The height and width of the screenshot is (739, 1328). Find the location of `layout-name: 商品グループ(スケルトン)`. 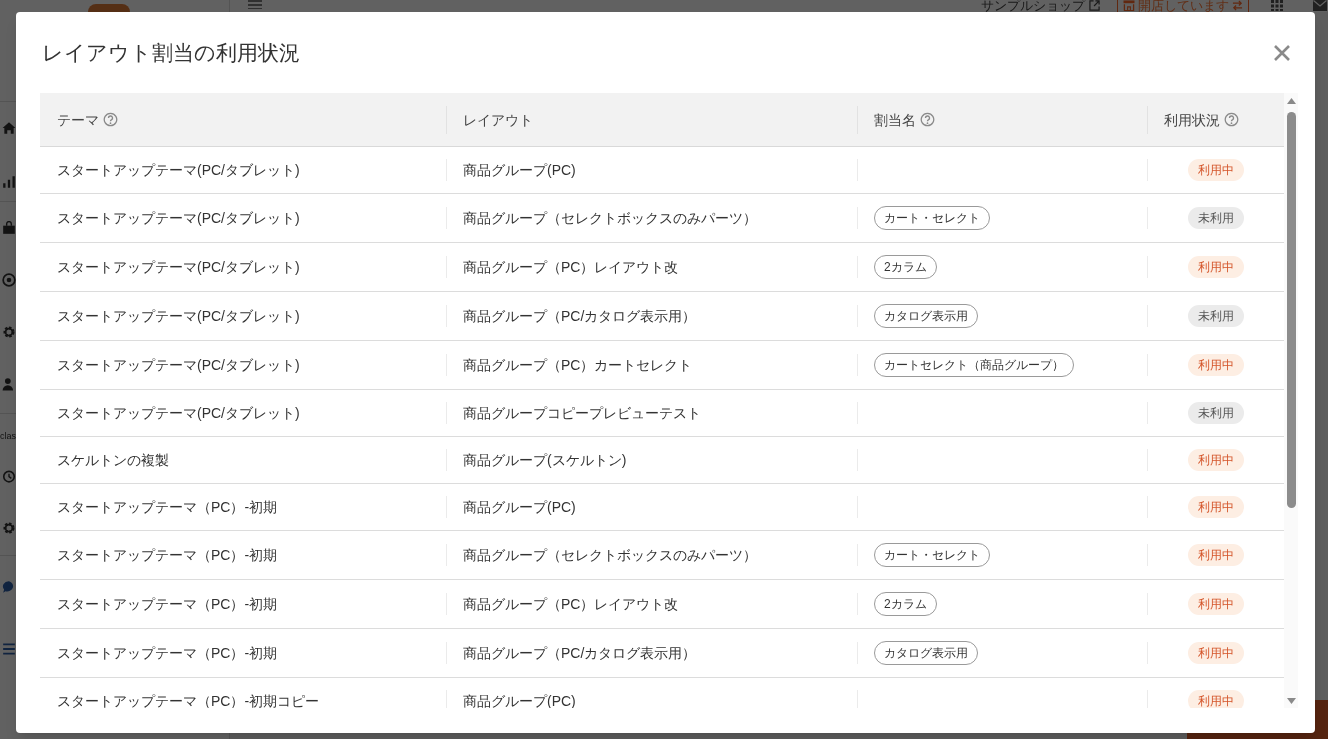

layout-name: 商品グループ(スケルトン) is located at coordinates (545, 460).